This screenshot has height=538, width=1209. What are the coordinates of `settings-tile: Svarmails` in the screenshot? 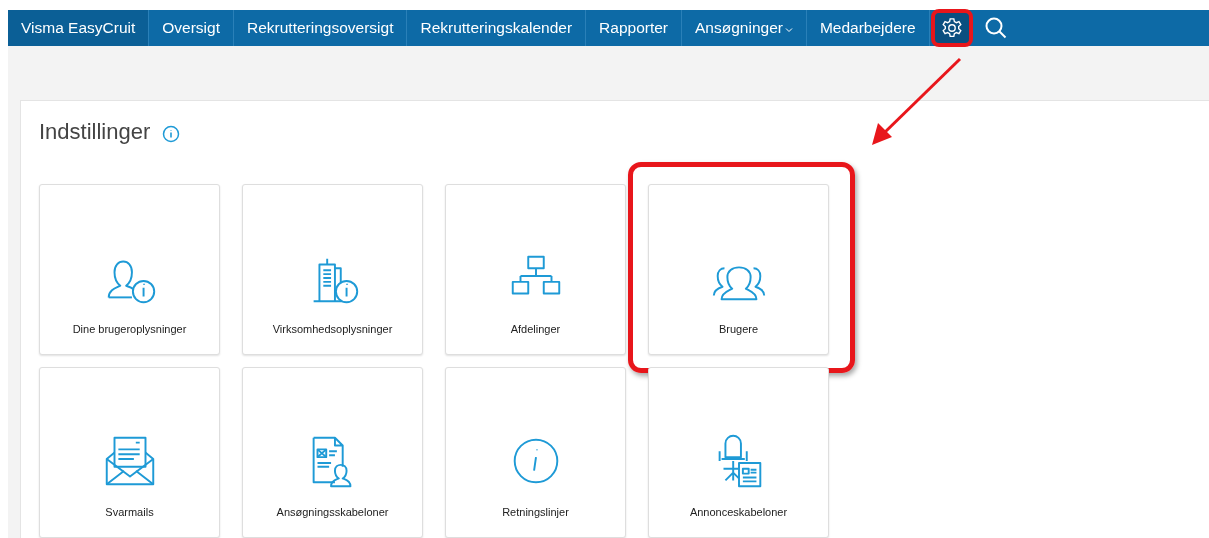 It's located at (129, 452).